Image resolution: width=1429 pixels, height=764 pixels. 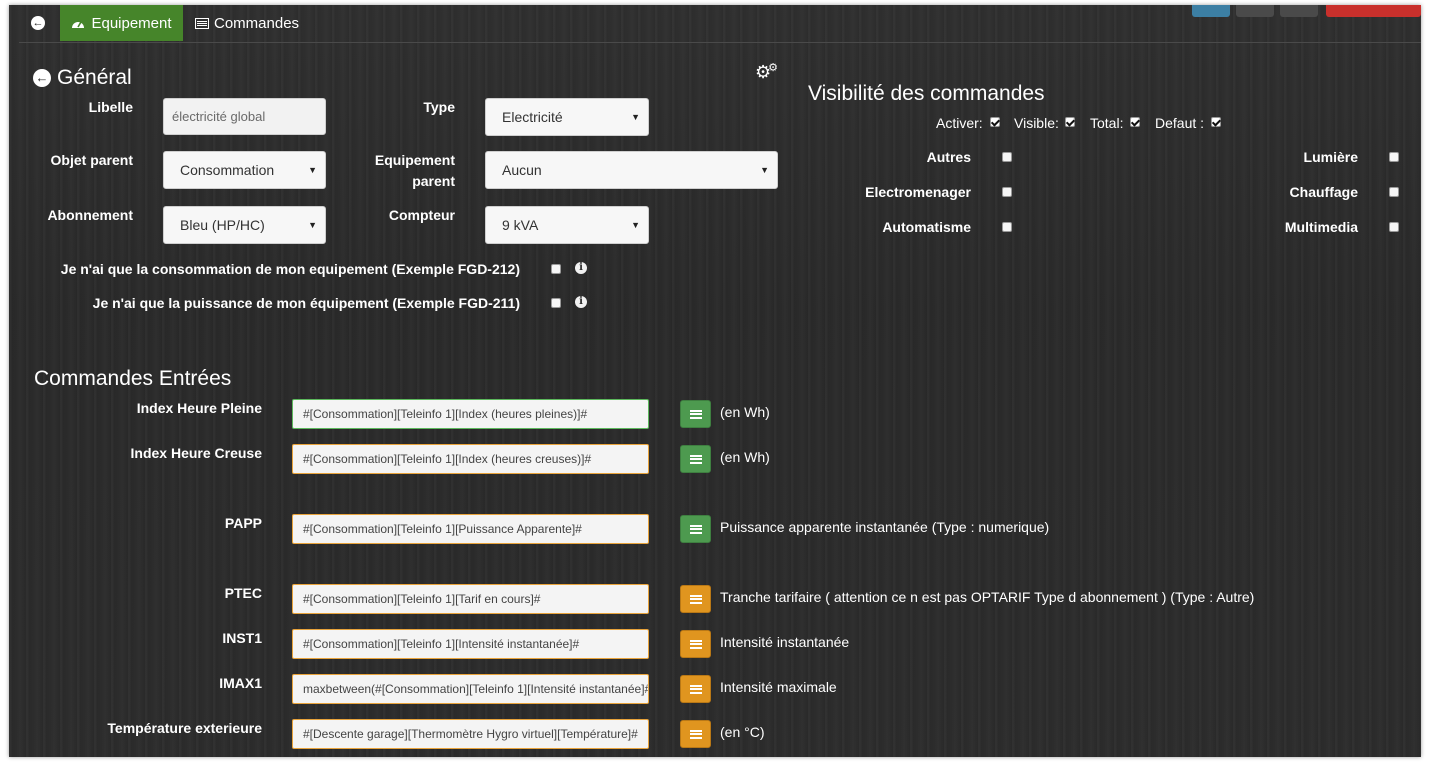 What do you see at coordinates (745, 412) in the screenshot?
I see `command-desc-index-hp: (en Wh)` at bounding box center [745, 412].